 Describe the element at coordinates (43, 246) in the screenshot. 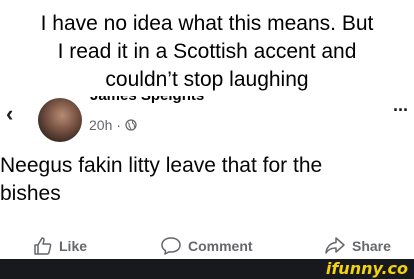

I see `thumbs-up-icon` at that location.